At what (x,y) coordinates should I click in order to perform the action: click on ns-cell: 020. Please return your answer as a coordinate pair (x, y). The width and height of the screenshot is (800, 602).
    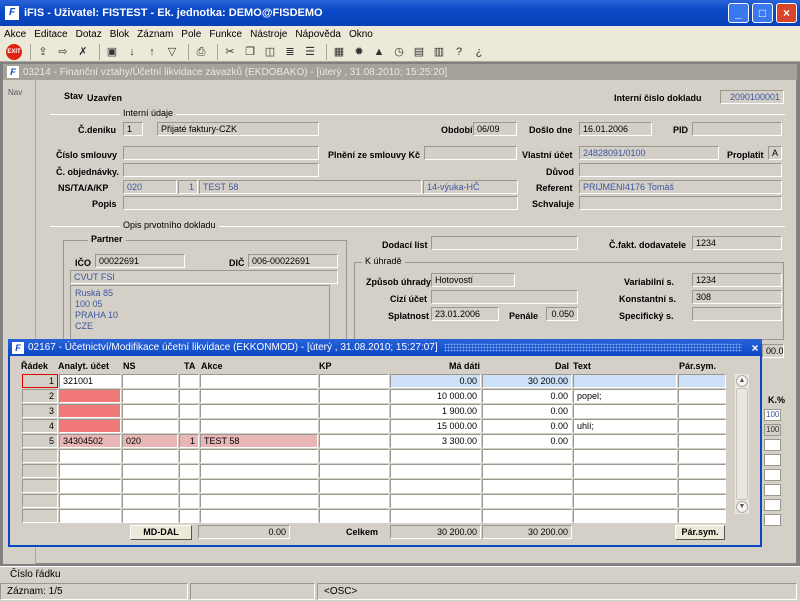
    Looking at the image, I should click on (150, 441).